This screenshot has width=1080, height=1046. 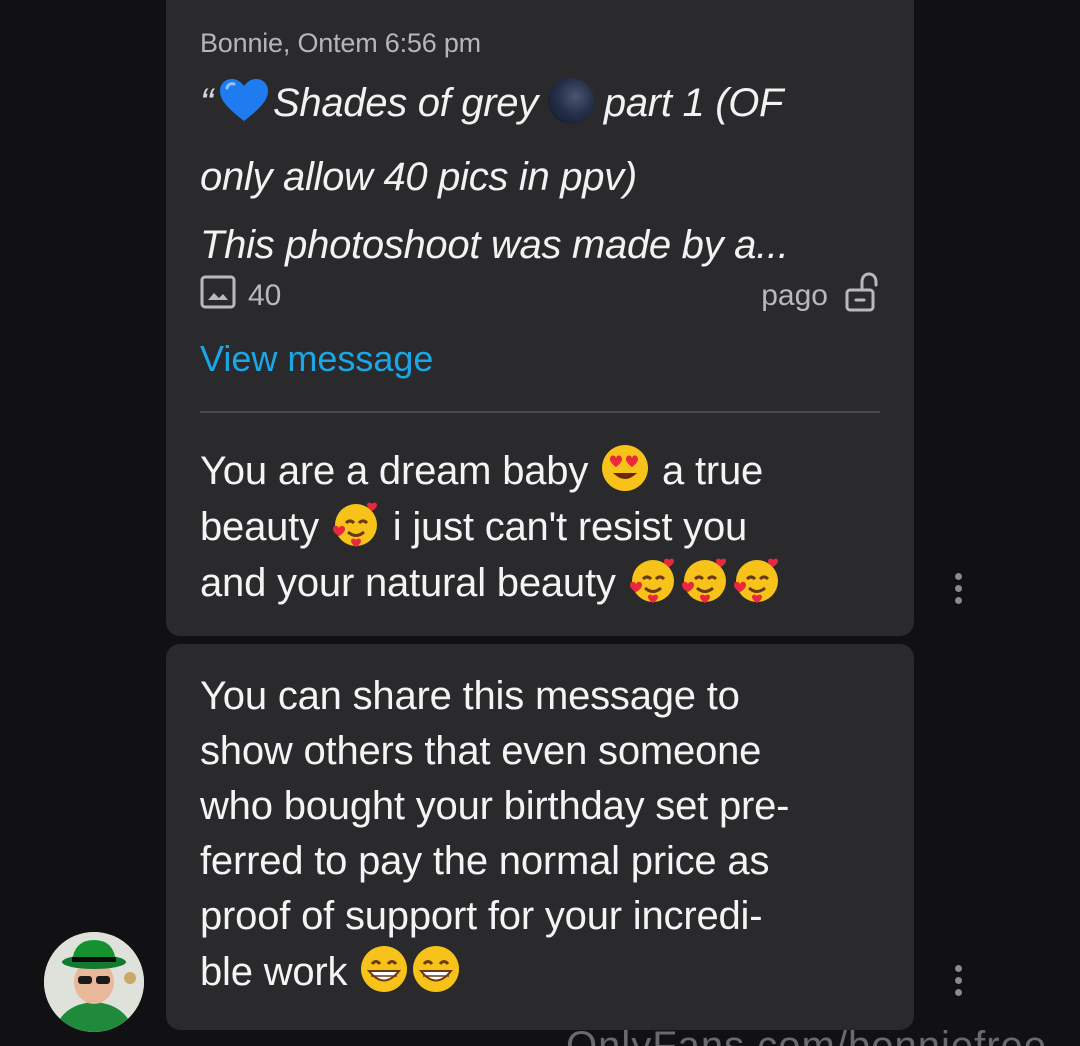 I want to click on msg2-line: You can share this message to, so click(x=470, y=696).